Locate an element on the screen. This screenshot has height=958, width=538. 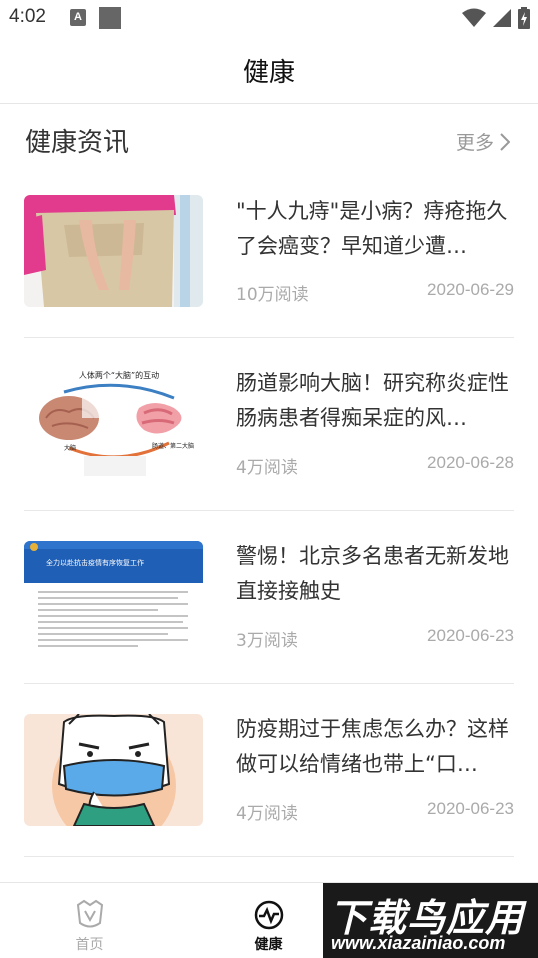
diagram-title: 人体两个“大脑”的互动 is located at coordinates (119, 375).